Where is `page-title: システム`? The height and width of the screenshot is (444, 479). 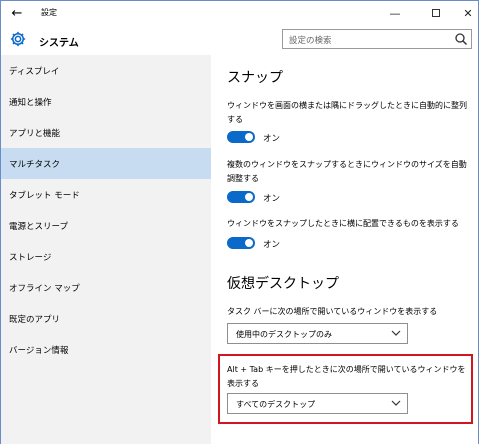
page-title: システム is located at coordinates (59, 43).